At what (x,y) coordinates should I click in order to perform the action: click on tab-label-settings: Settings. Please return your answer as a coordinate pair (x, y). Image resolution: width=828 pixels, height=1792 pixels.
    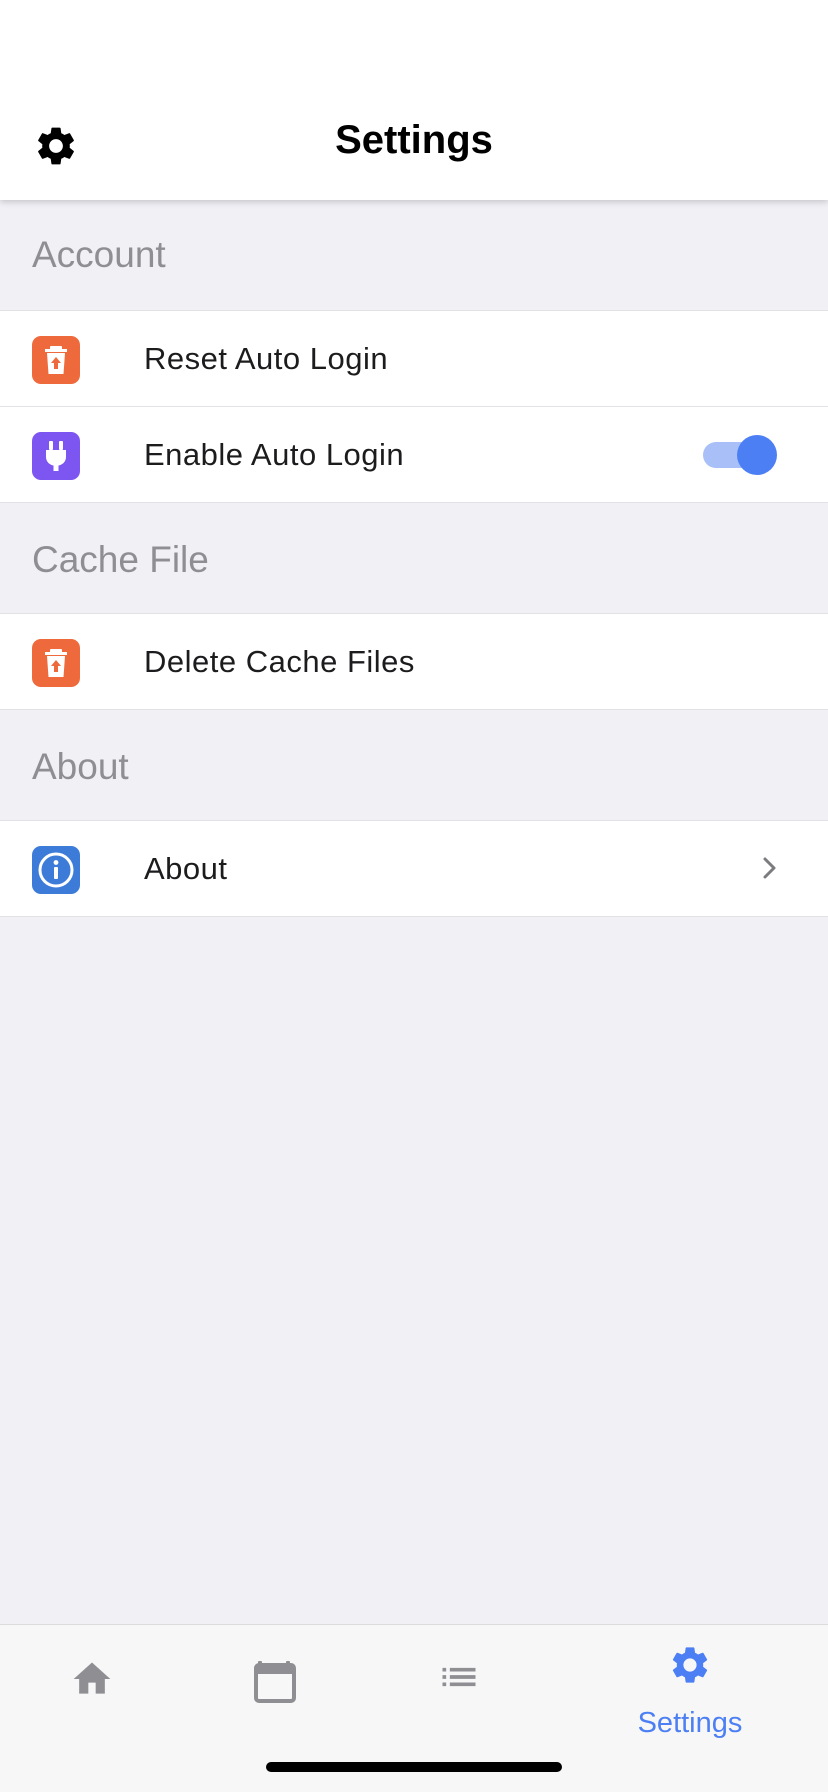
    Looking at the image, I should click on (690, 1723).